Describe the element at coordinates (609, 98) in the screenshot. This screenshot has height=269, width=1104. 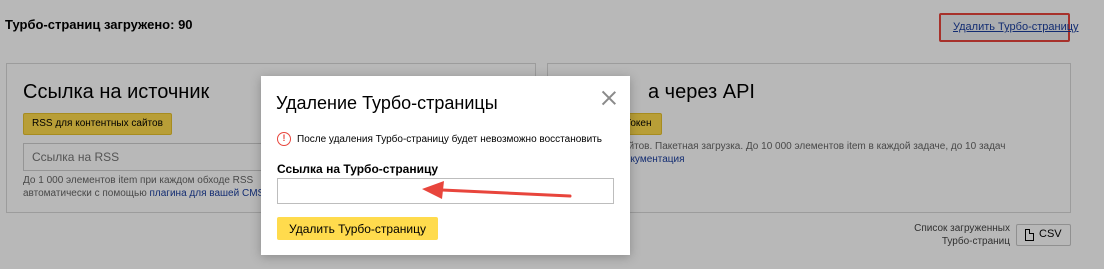
I see `close-icon` at that location.